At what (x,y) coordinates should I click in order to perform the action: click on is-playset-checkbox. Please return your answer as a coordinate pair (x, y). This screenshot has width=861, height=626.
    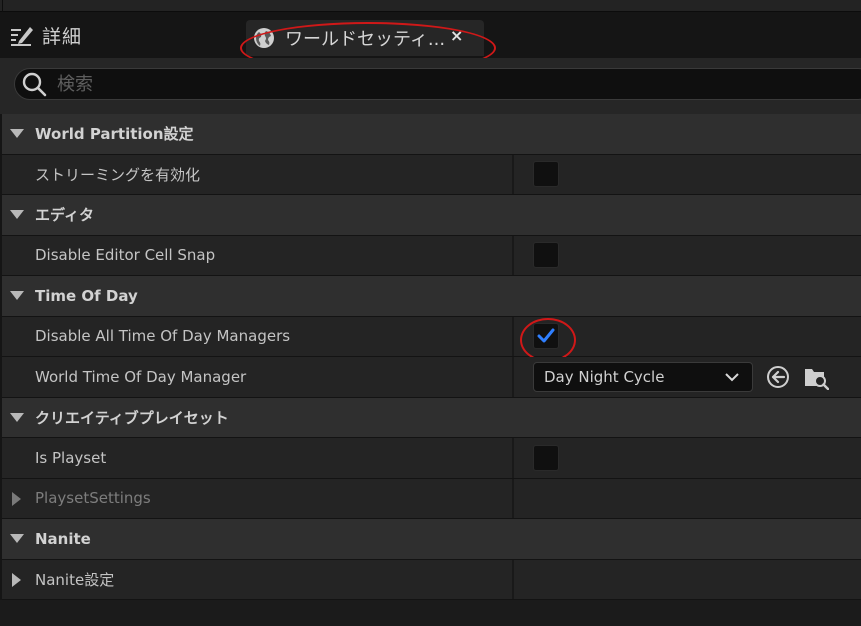
    Looking at the image, I should click on (546, 457).